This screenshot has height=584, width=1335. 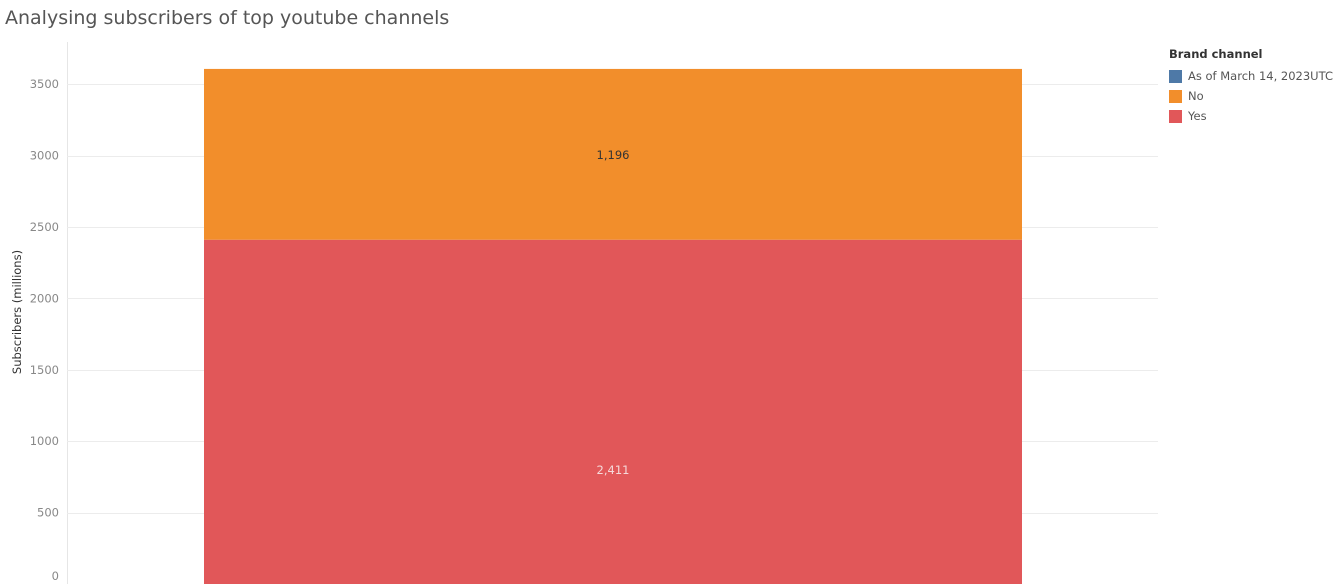 What do you see at coordinates (44, 370) in the screenshot?
I see `y-tick-label: 1500` at bounding box center [44, 370].